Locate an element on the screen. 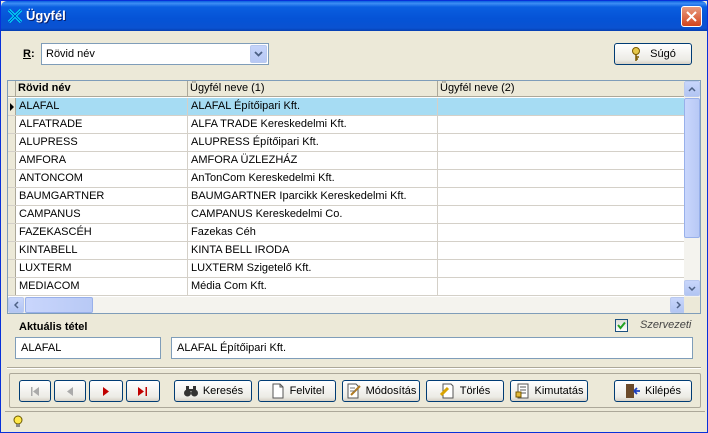  scrollbar-corner is located at coordinates (692, 305).